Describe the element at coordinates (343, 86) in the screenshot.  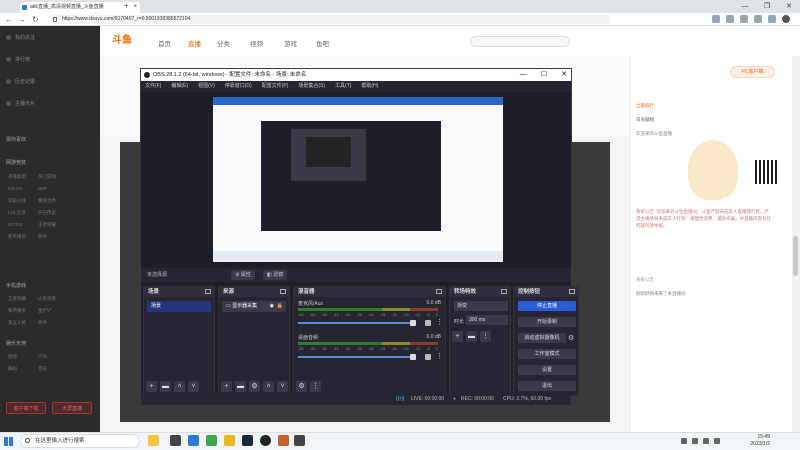
I see `menu-tools: 工具(T)` at that location.